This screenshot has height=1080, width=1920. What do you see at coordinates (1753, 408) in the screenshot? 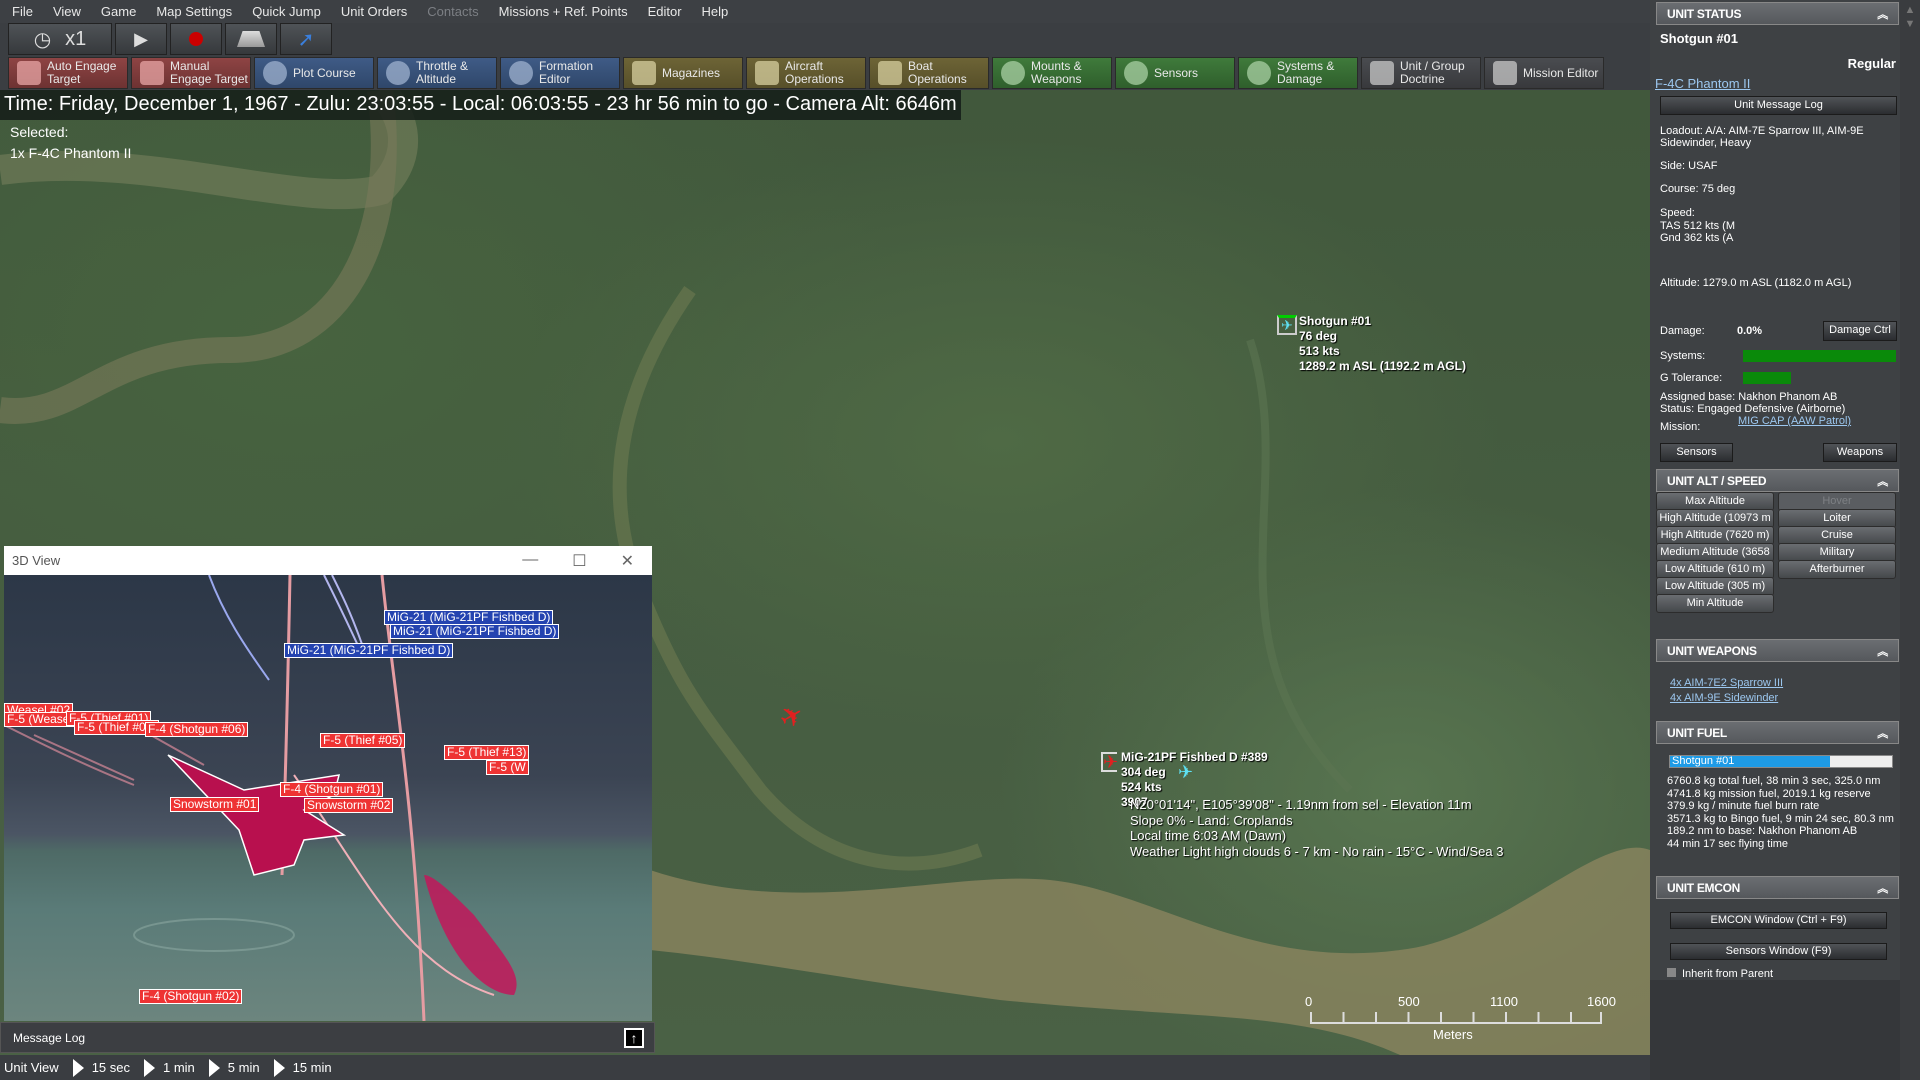
I see `unit-status: Status: Engaged Defensive (Airborne)` at bounding box center [1753, 408].